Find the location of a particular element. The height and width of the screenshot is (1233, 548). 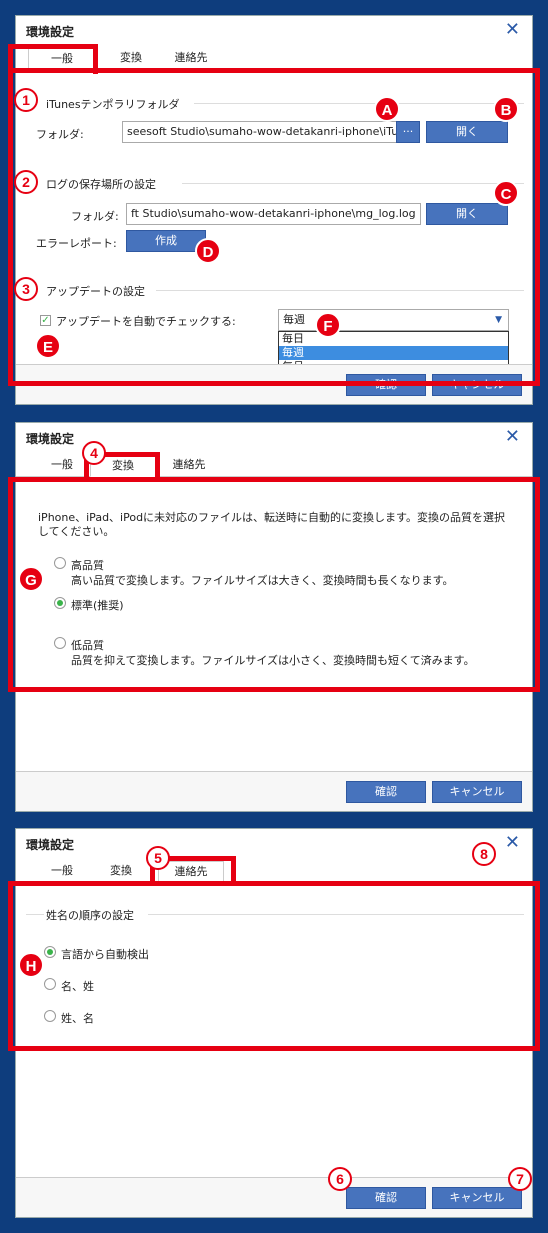

tab-general: 一般 is located at coordinates (62, 872).